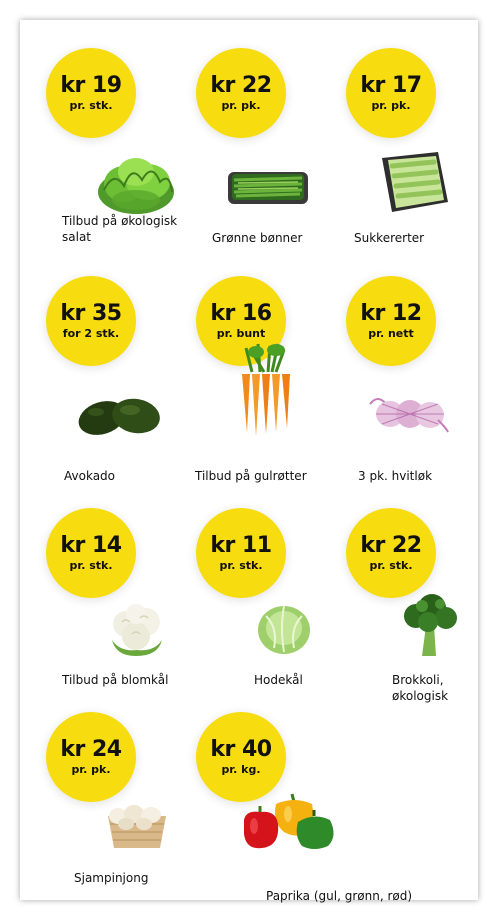 The width and height of the screenshot is (500, 921). I want to click on price: kr 16, so click(241, 313).